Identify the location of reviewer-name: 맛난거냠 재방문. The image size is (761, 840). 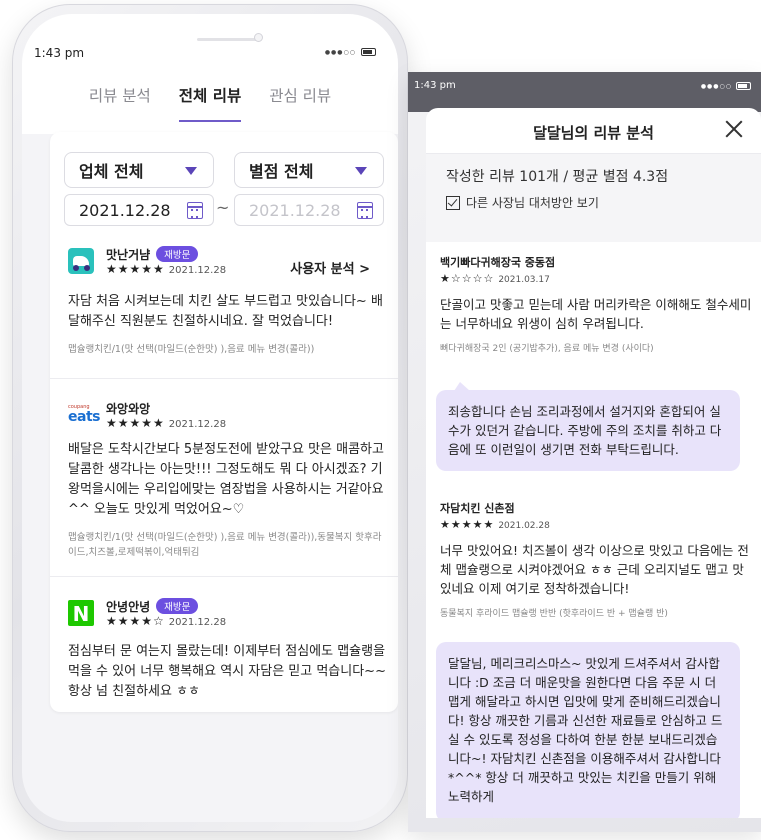
(152, 254).